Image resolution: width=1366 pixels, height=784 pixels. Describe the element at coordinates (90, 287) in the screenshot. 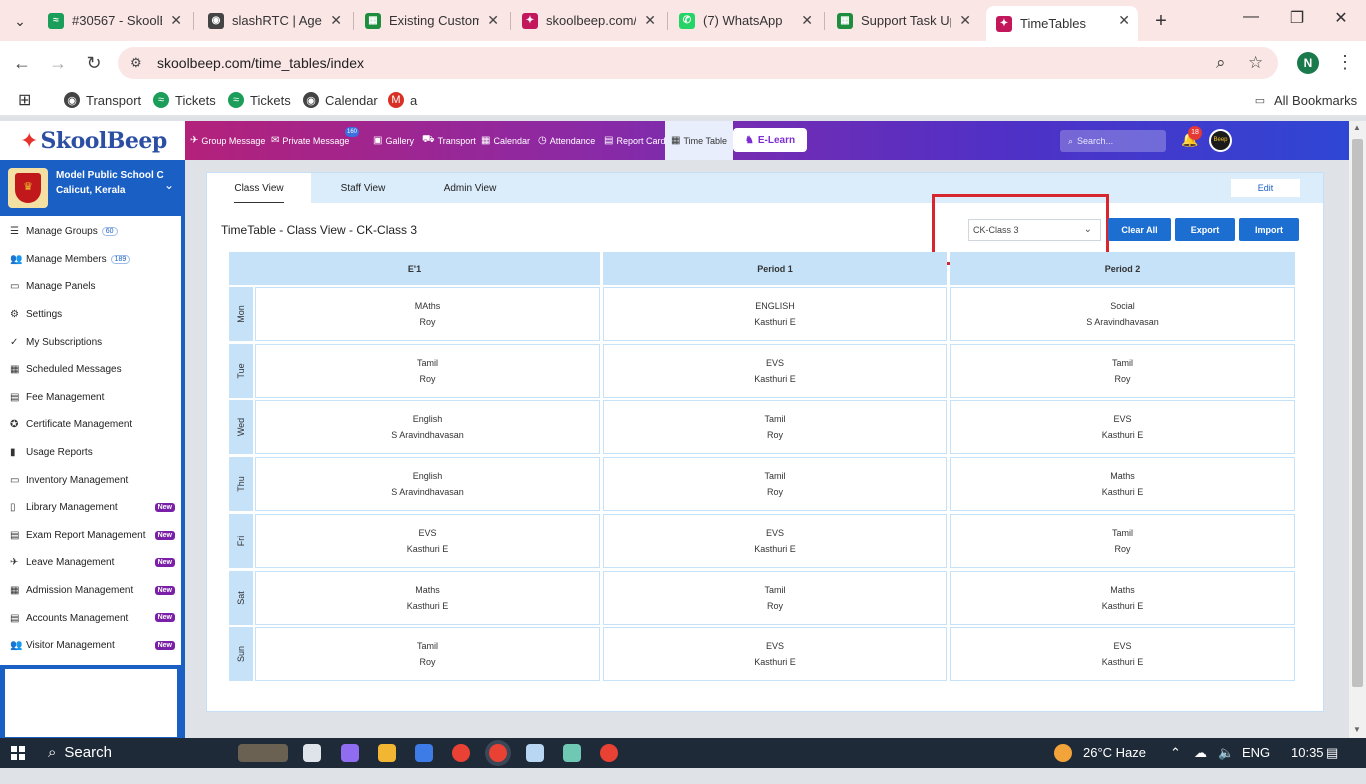

I see `sidebar-item-manage-panels: ▭ Manage Panels` at that location.